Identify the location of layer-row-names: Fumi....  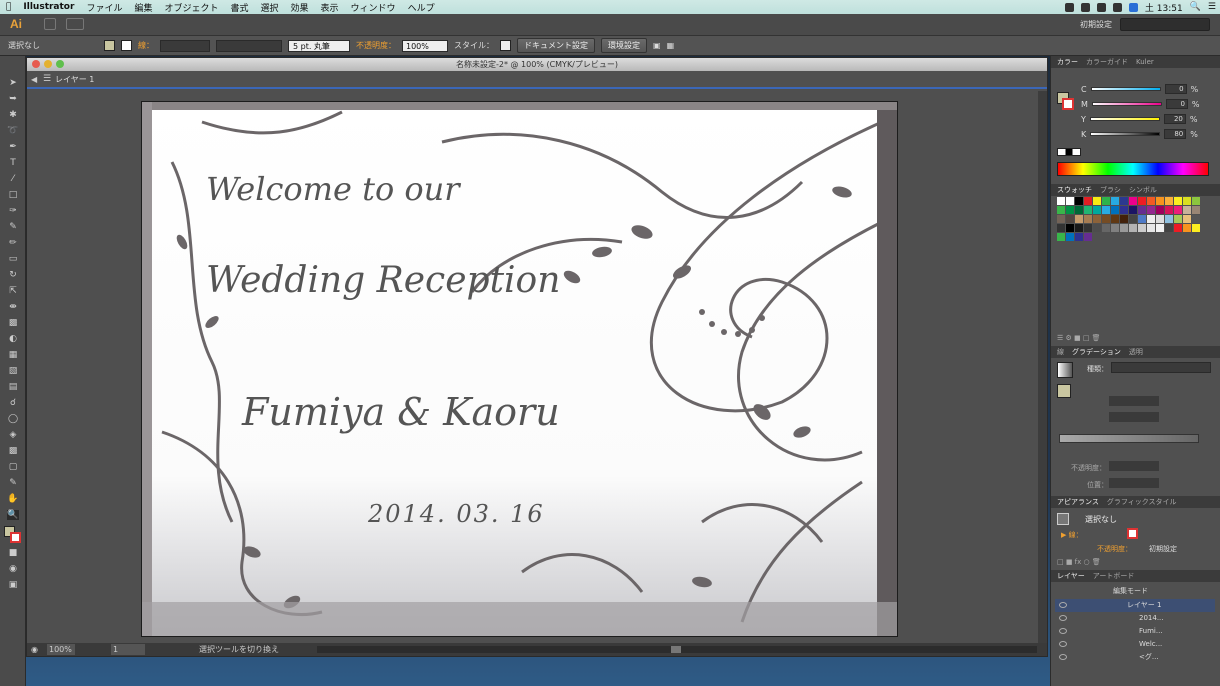
(1135, 631).